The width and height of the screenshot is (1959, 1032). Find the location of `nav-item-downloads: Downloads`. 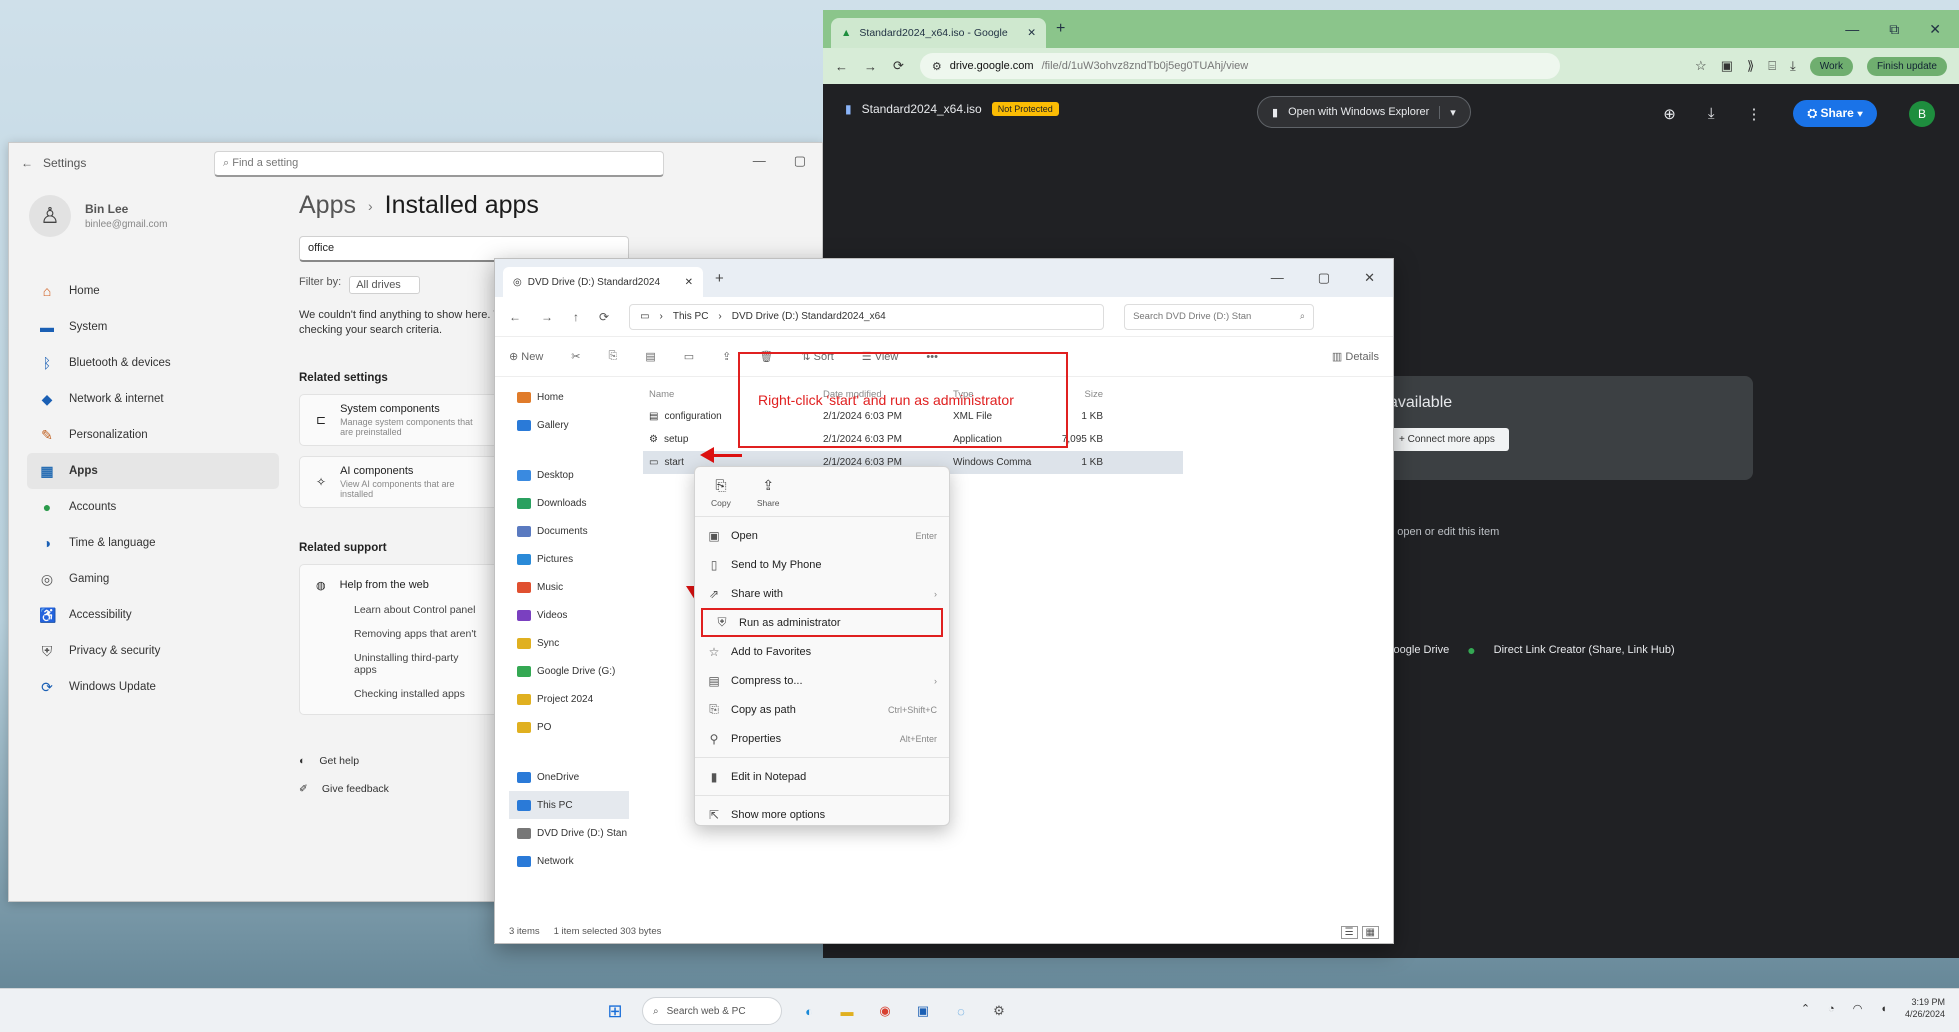

nav-item-downloads: Downloads is located at coordinates (569, 503).